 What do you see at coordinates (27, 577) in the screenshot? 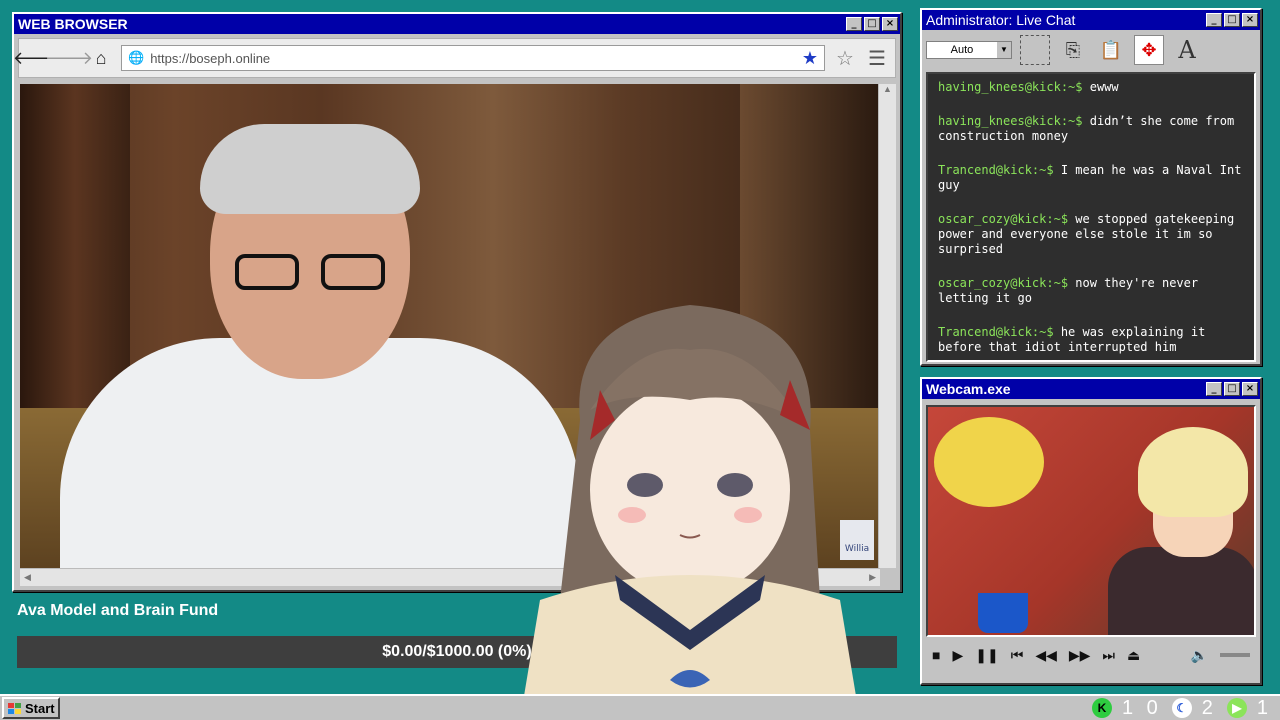
I see `scroll-left-icon: ◀` at bounding box center [27, 577].